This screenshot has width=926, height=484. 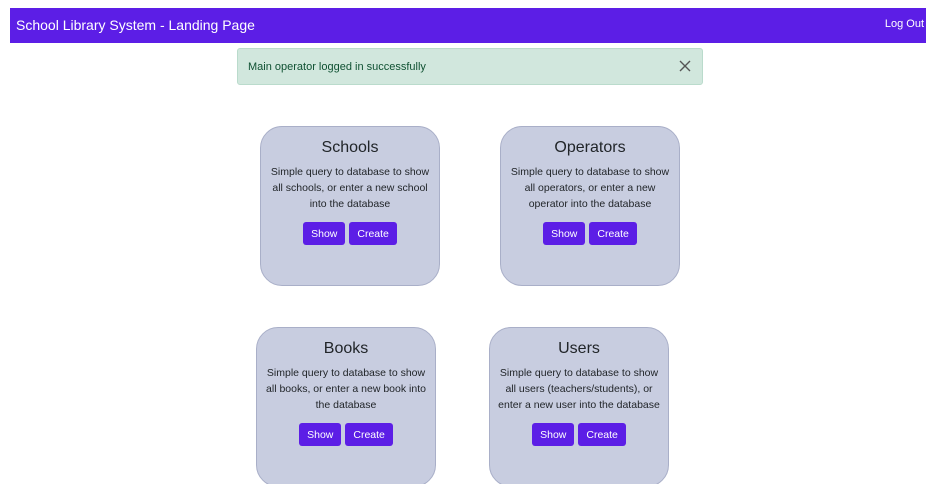 What do you see at coordinates (553, 434) in the screenshot?
I see `show-users-button: Show` at bounding box center [553, 434].